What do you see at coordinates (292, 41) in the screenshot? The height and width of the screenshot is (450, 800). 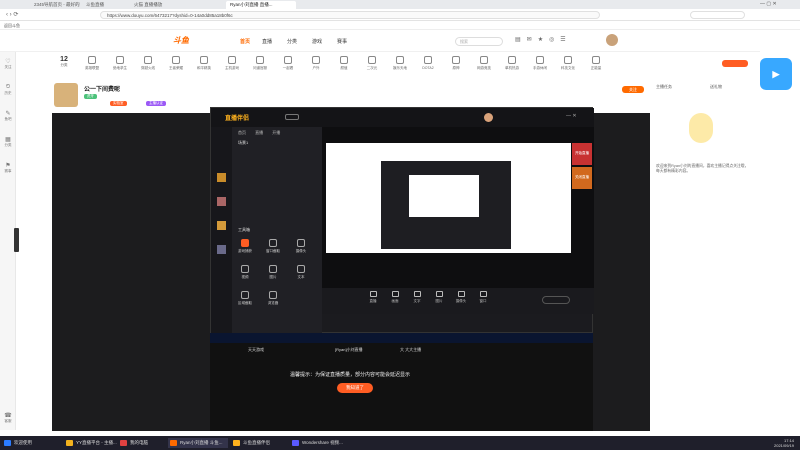 I see `nav-category: 分类` at bounding box center [292, 41].